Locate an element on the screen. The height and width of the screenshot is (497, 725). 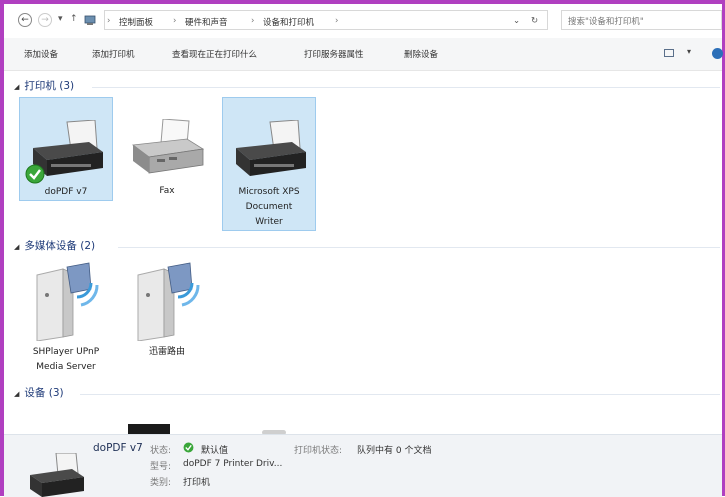
device-tile-xps-writer: Microsoft XPS Document Writer is located at coordinates (269, 164).